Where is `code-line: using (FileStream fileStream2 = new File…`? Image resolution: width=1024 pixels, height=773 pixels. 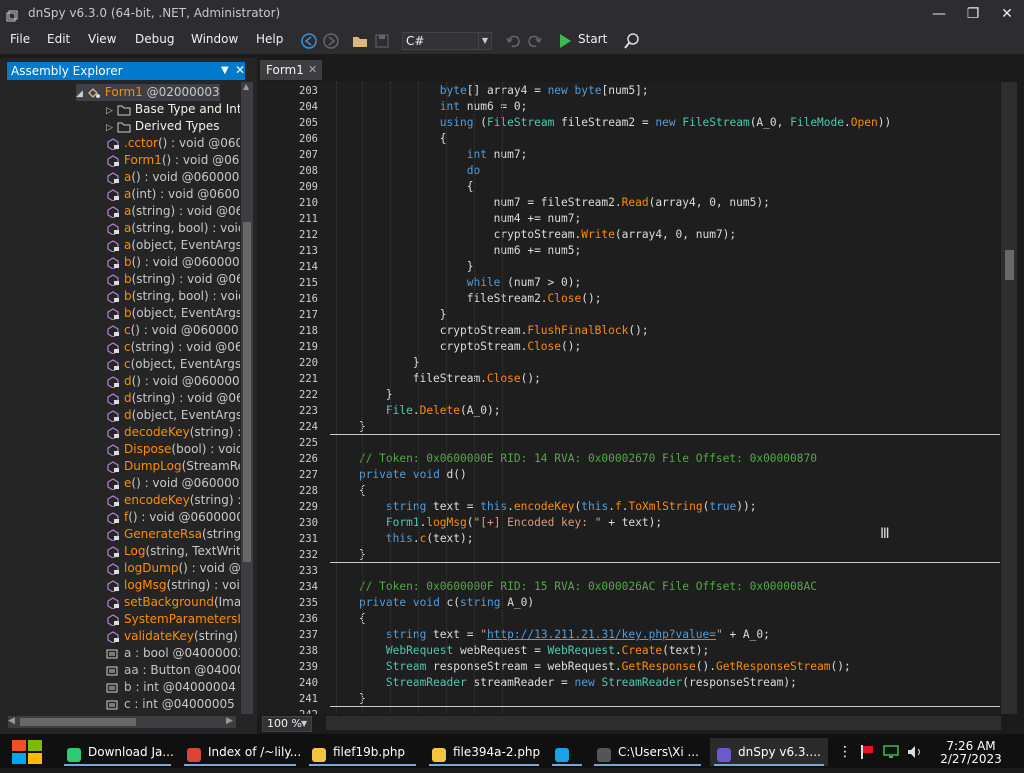
code-line: using (FileStream fileStream2 = new File… is located at coordinates (611, 122).